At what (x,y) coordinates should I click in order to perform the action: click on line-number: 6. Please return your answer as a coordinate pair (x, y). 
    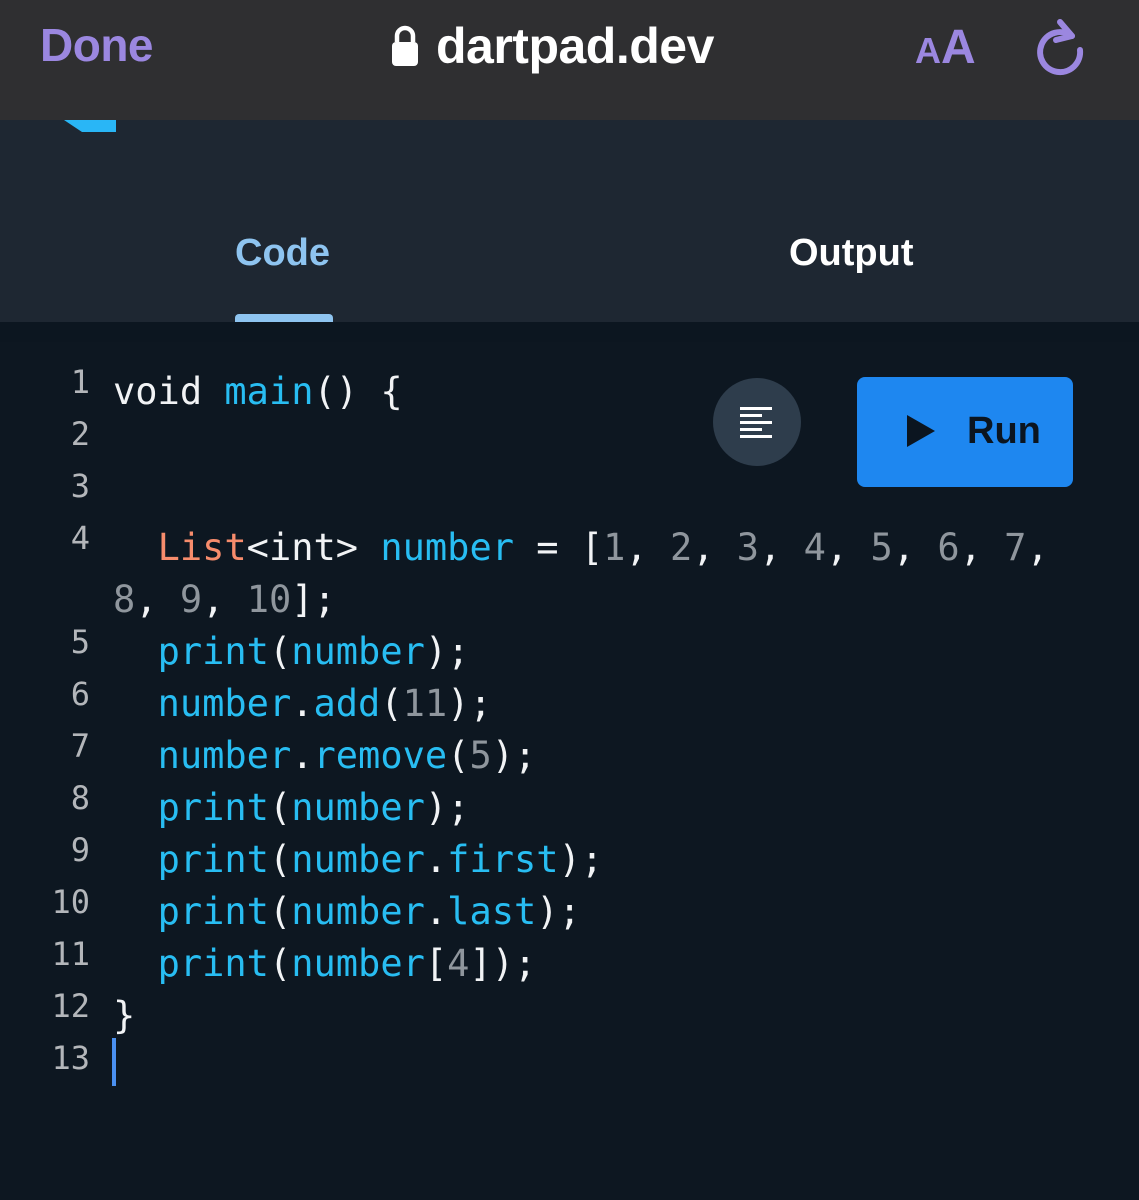
    Looking at the image, I should click on (80, 694).